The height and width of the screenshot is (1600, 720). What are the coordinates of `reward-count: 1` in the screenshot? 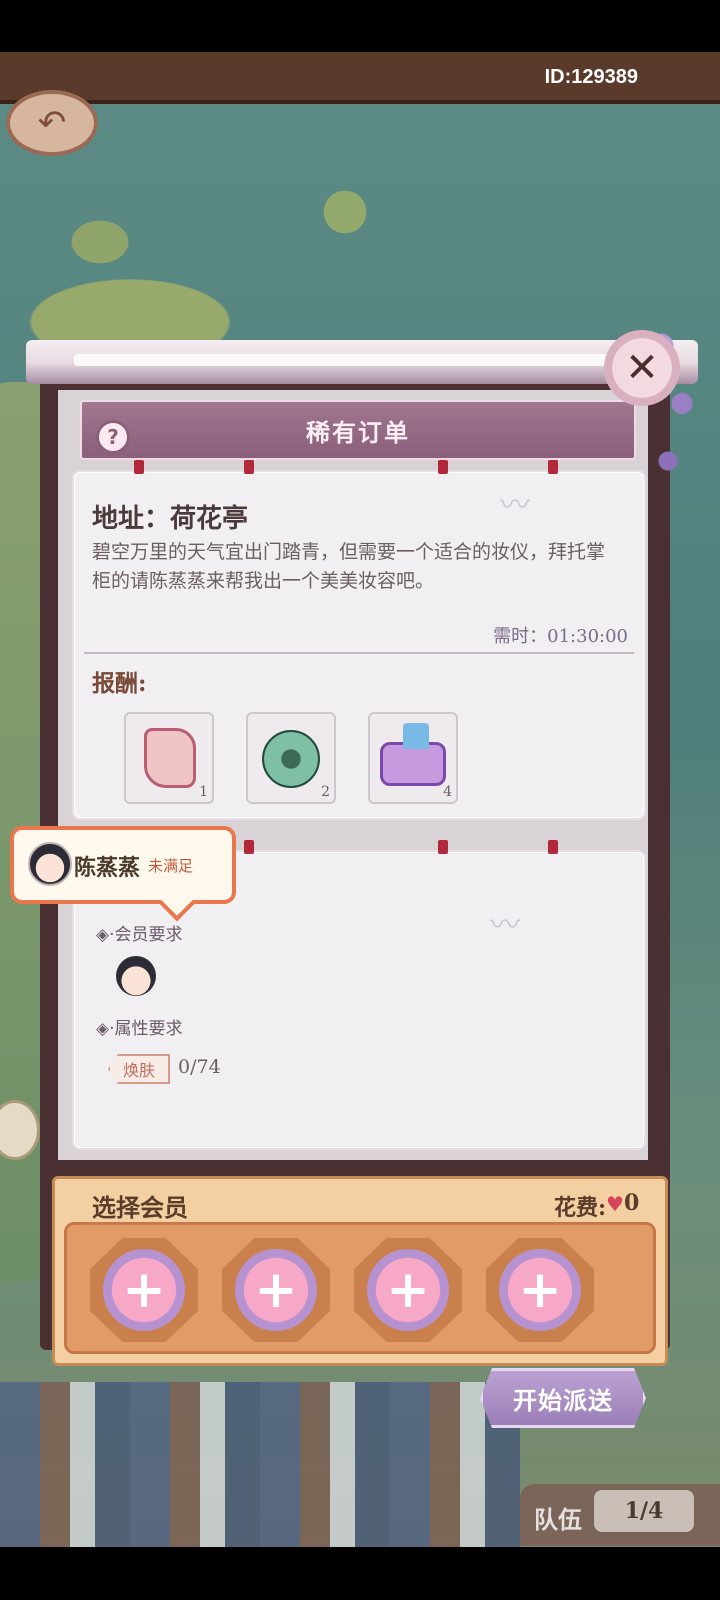 It's located at (203, 792).